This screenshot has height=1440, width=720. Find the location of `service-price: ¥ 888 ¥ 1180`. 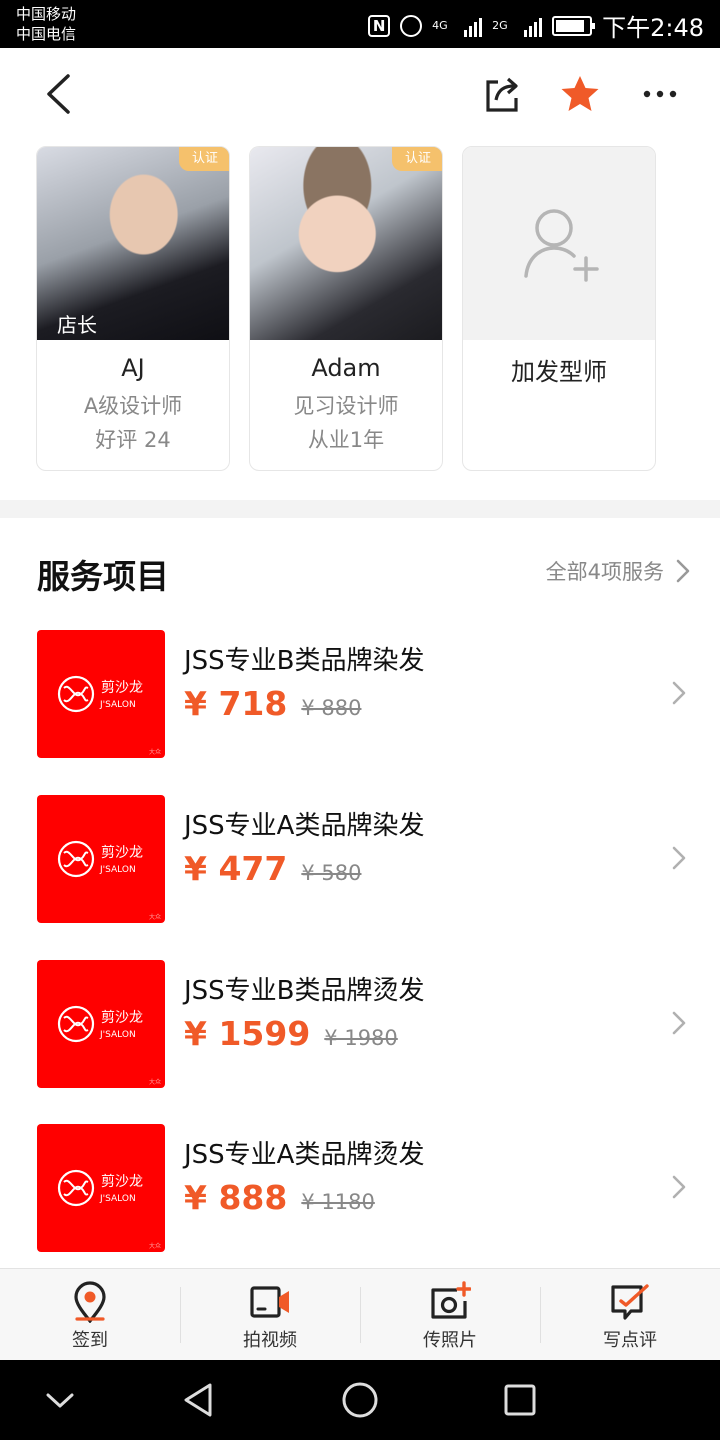

service-price: ¥ 888 ¥ 1180 is located at coordinates (279, 1197).